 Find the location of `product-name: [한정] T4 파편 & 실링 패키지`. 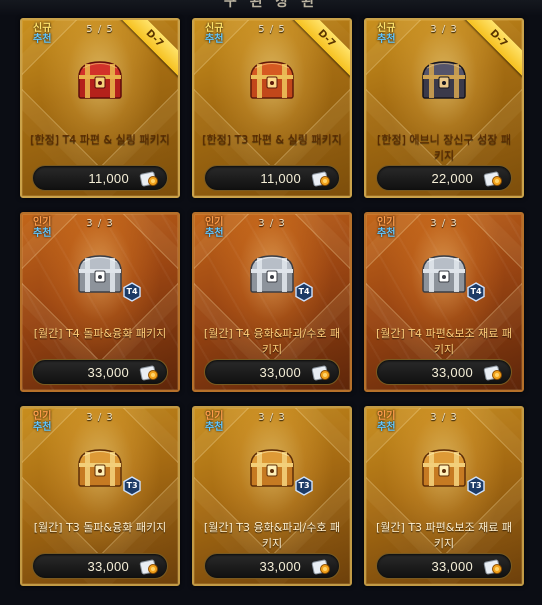

product-name: [한정] T4 파편 & 실링 패키지 is located at coordinates (100, 139).